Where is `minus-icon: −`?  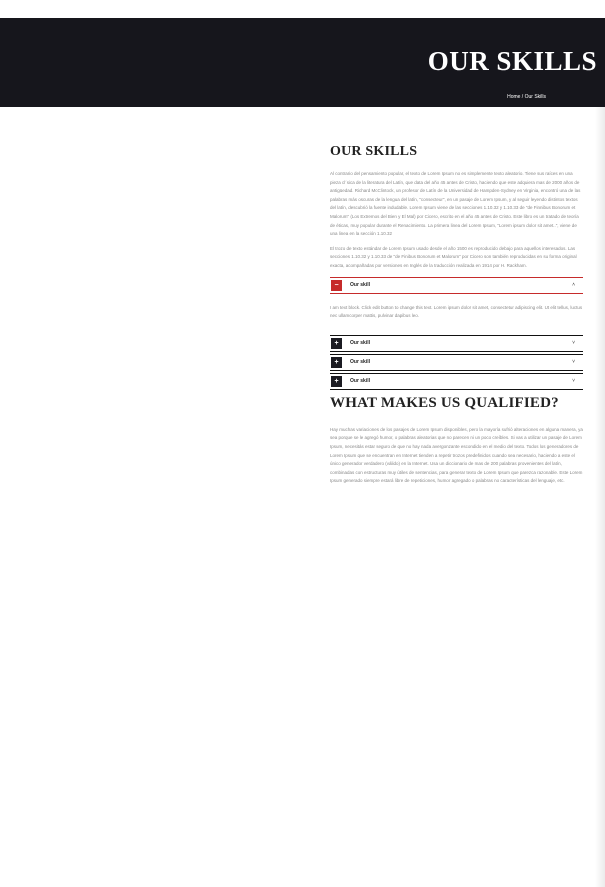 minus-icon: − is located at coordinates (336, 285).